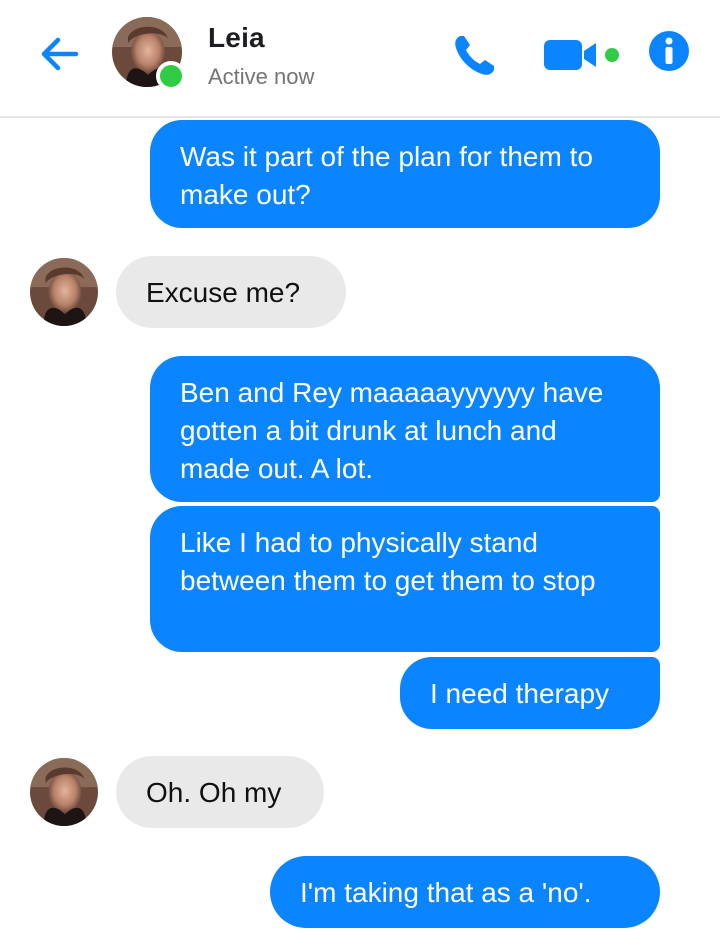  I want to click on info-icon, so click(669, 51).